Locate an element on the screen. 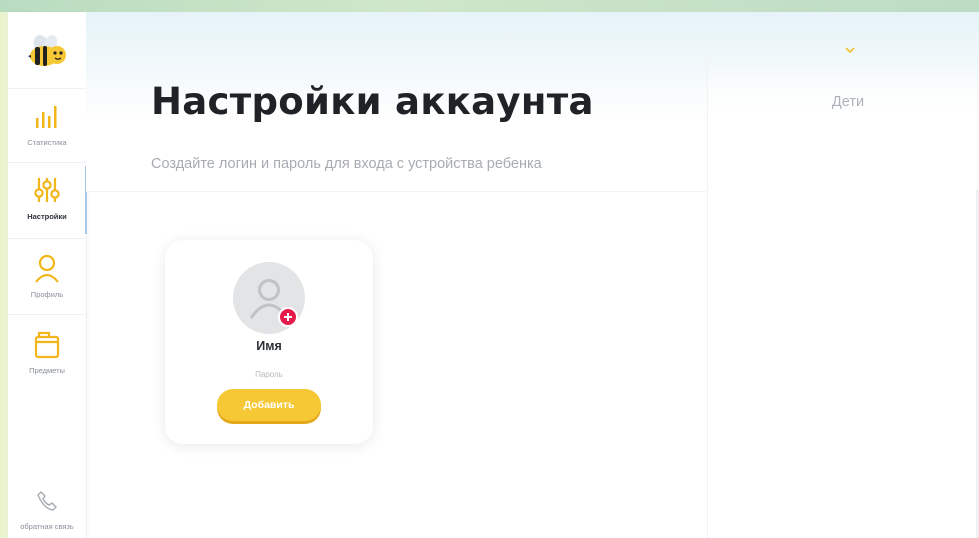  add-child-button: Добавить is located at coordinates (269, 405).